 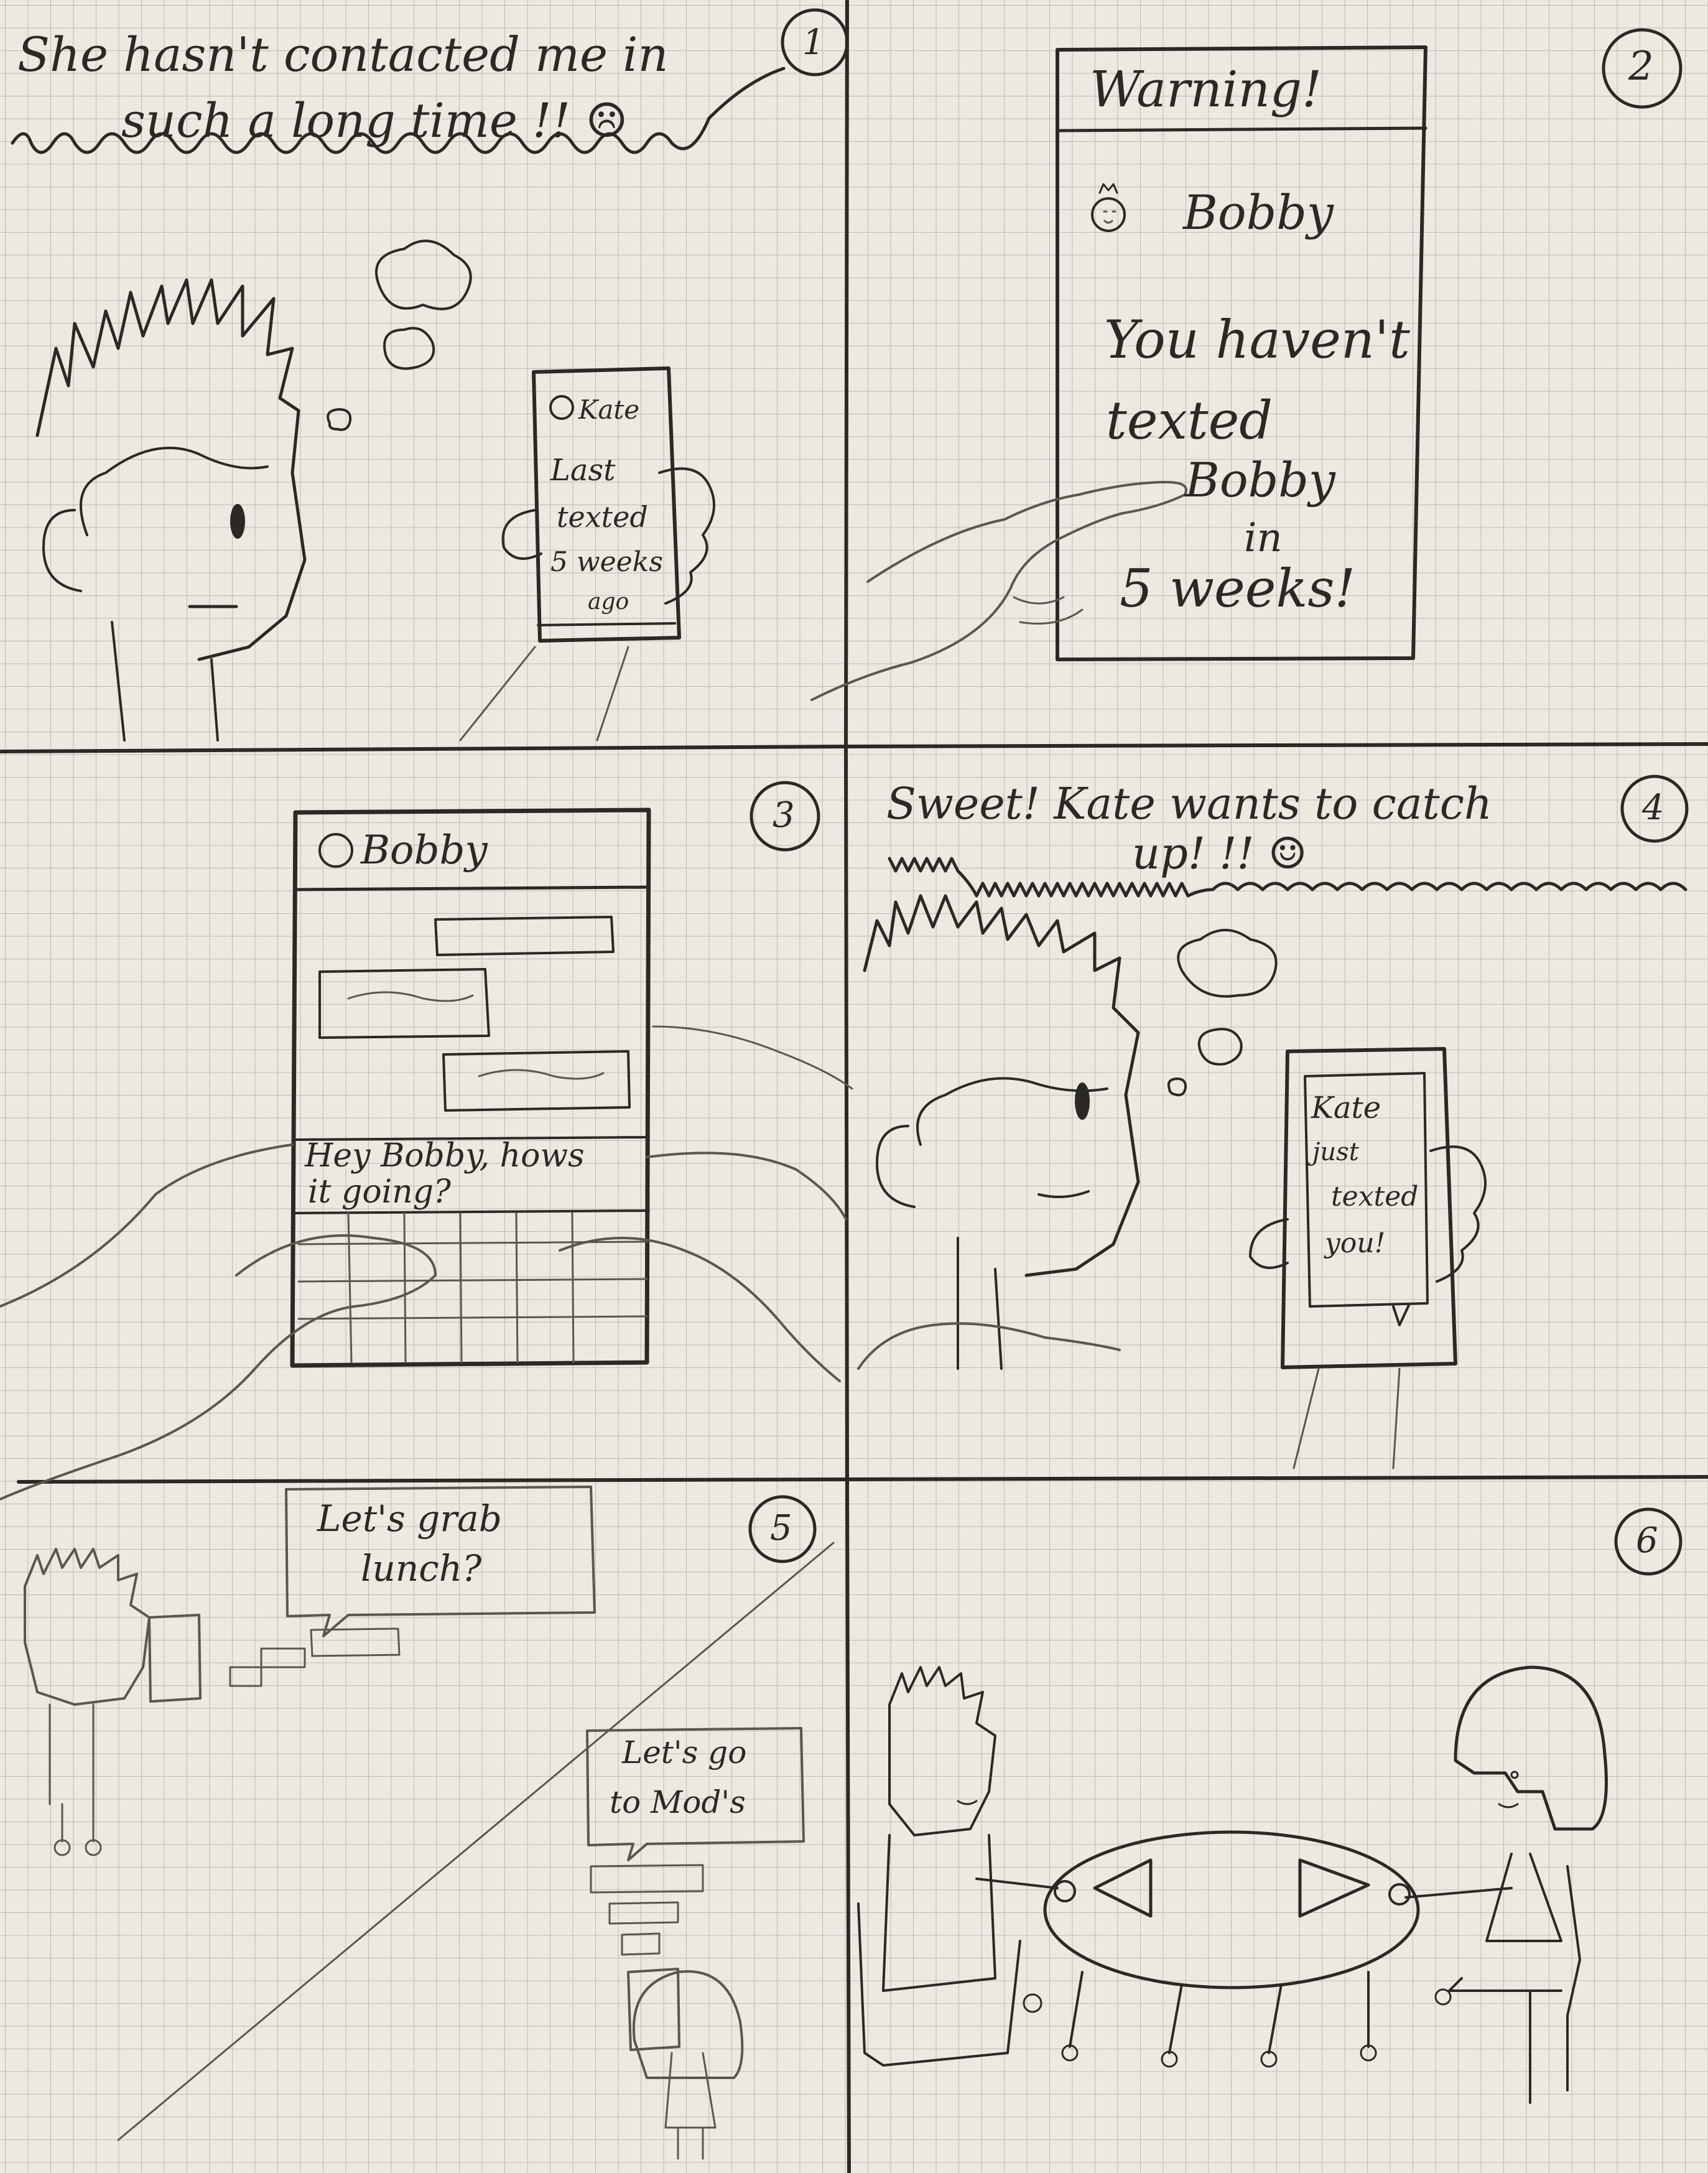 What do you see at coordinates (1375, 1196) in the screenshot?
I see `panel4-phone-line3: texted` at bounding box center [1375, 1196].